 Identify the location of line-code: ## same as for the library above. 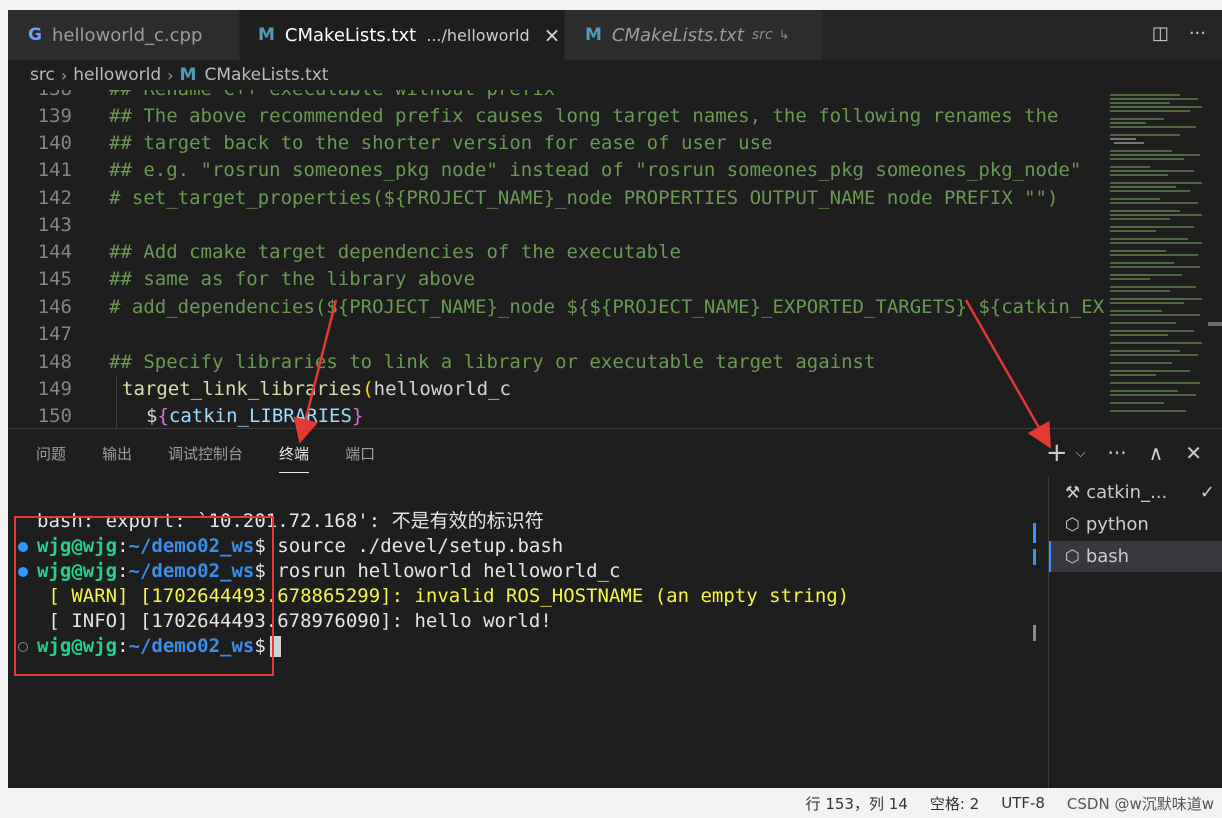
(292, 279).